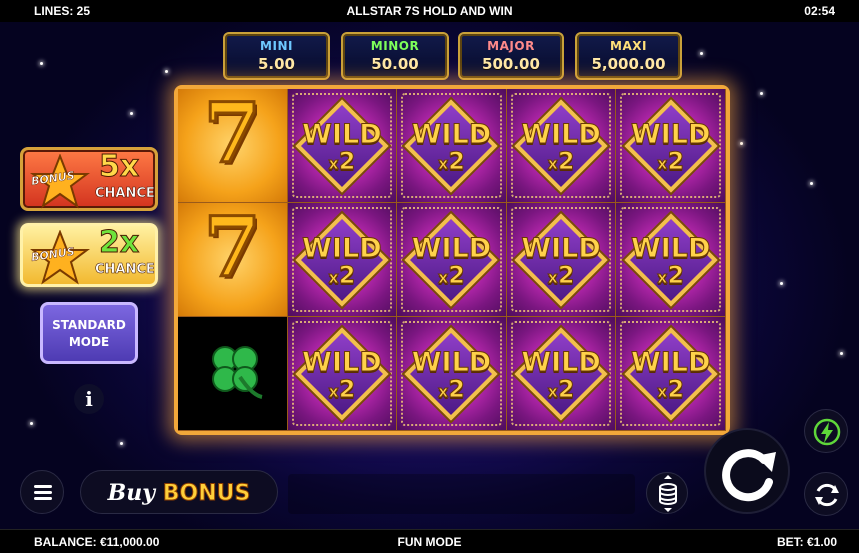 This screenshot has height=553, width=859. I want to click on autoplay-button, so click(826, 494).